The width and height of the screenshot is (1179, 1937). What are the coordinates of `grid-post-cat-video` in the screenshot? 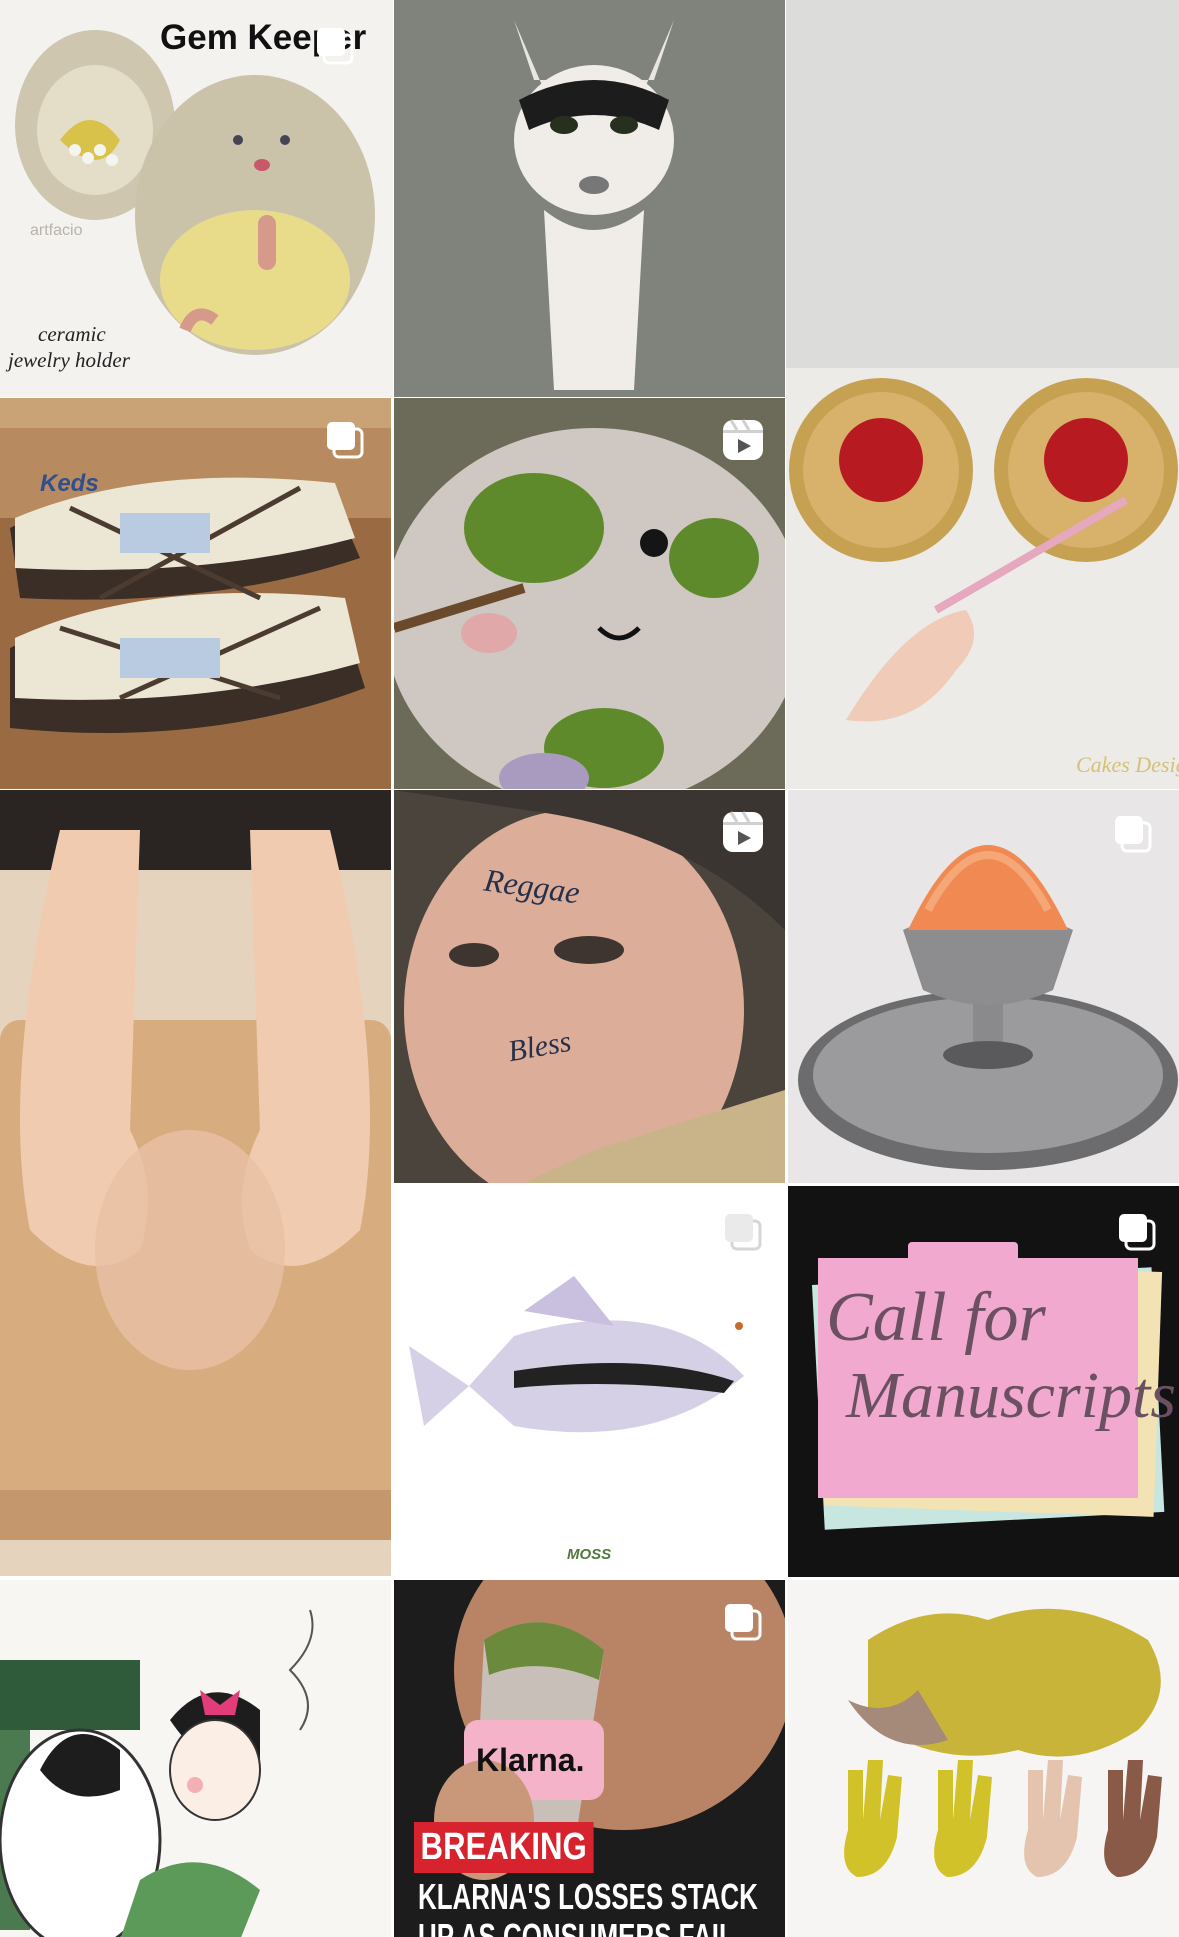 It's located at (589, 198).